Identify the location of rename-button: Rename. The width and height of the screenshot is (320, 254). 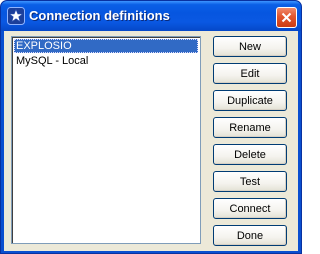
(250, 127).